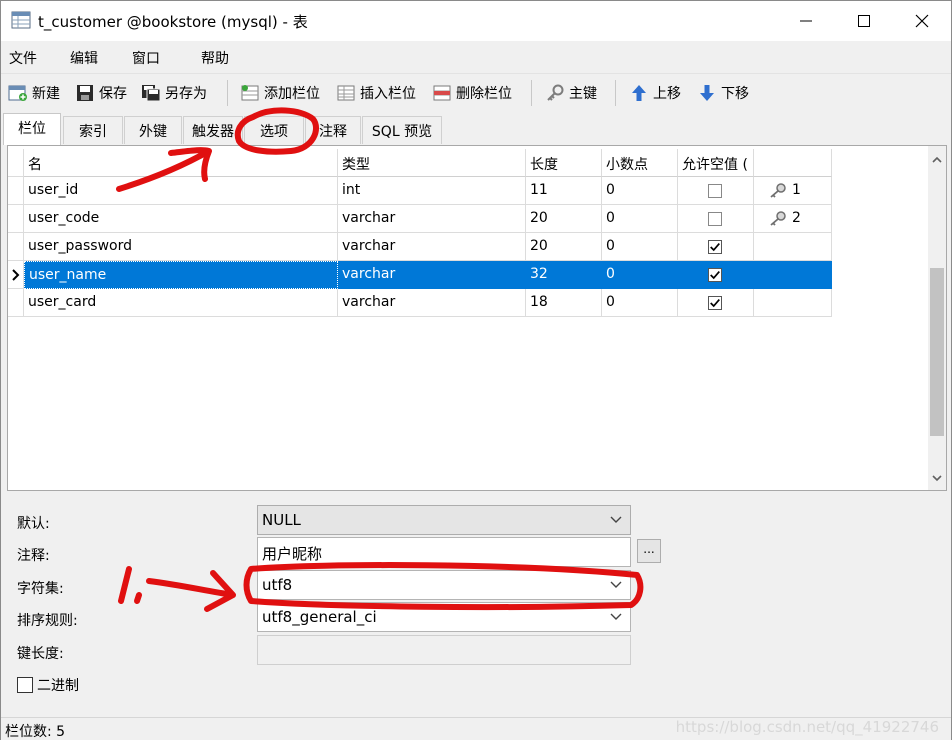  I want to click on table-row: user_password varchar 20 0, so click(420, 247).